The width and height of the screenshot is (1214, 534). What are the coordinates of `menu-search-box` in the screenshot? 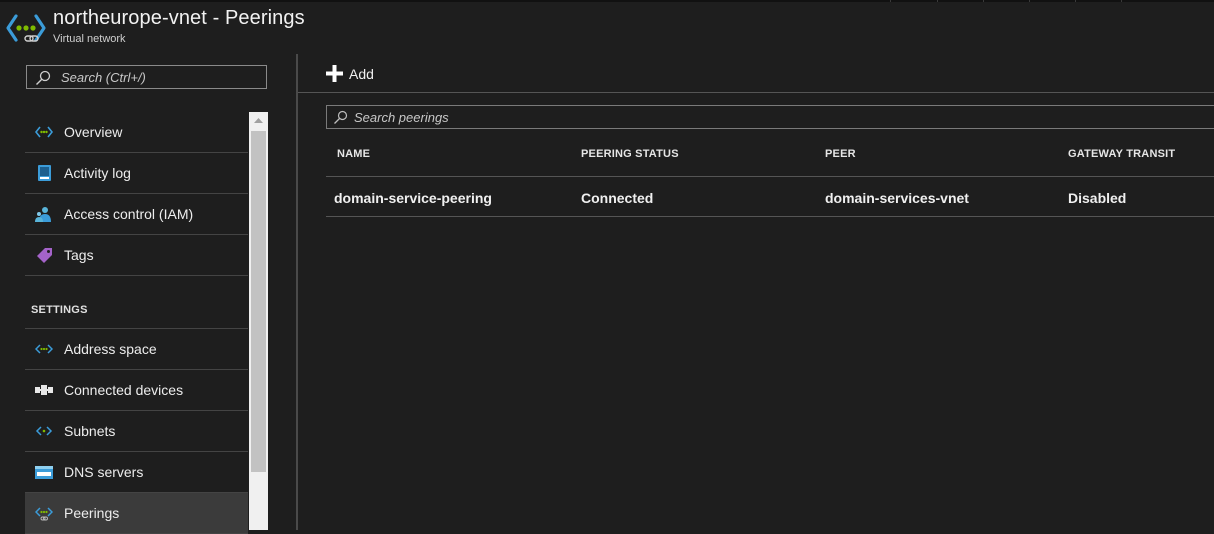 It's located at (146, 77).